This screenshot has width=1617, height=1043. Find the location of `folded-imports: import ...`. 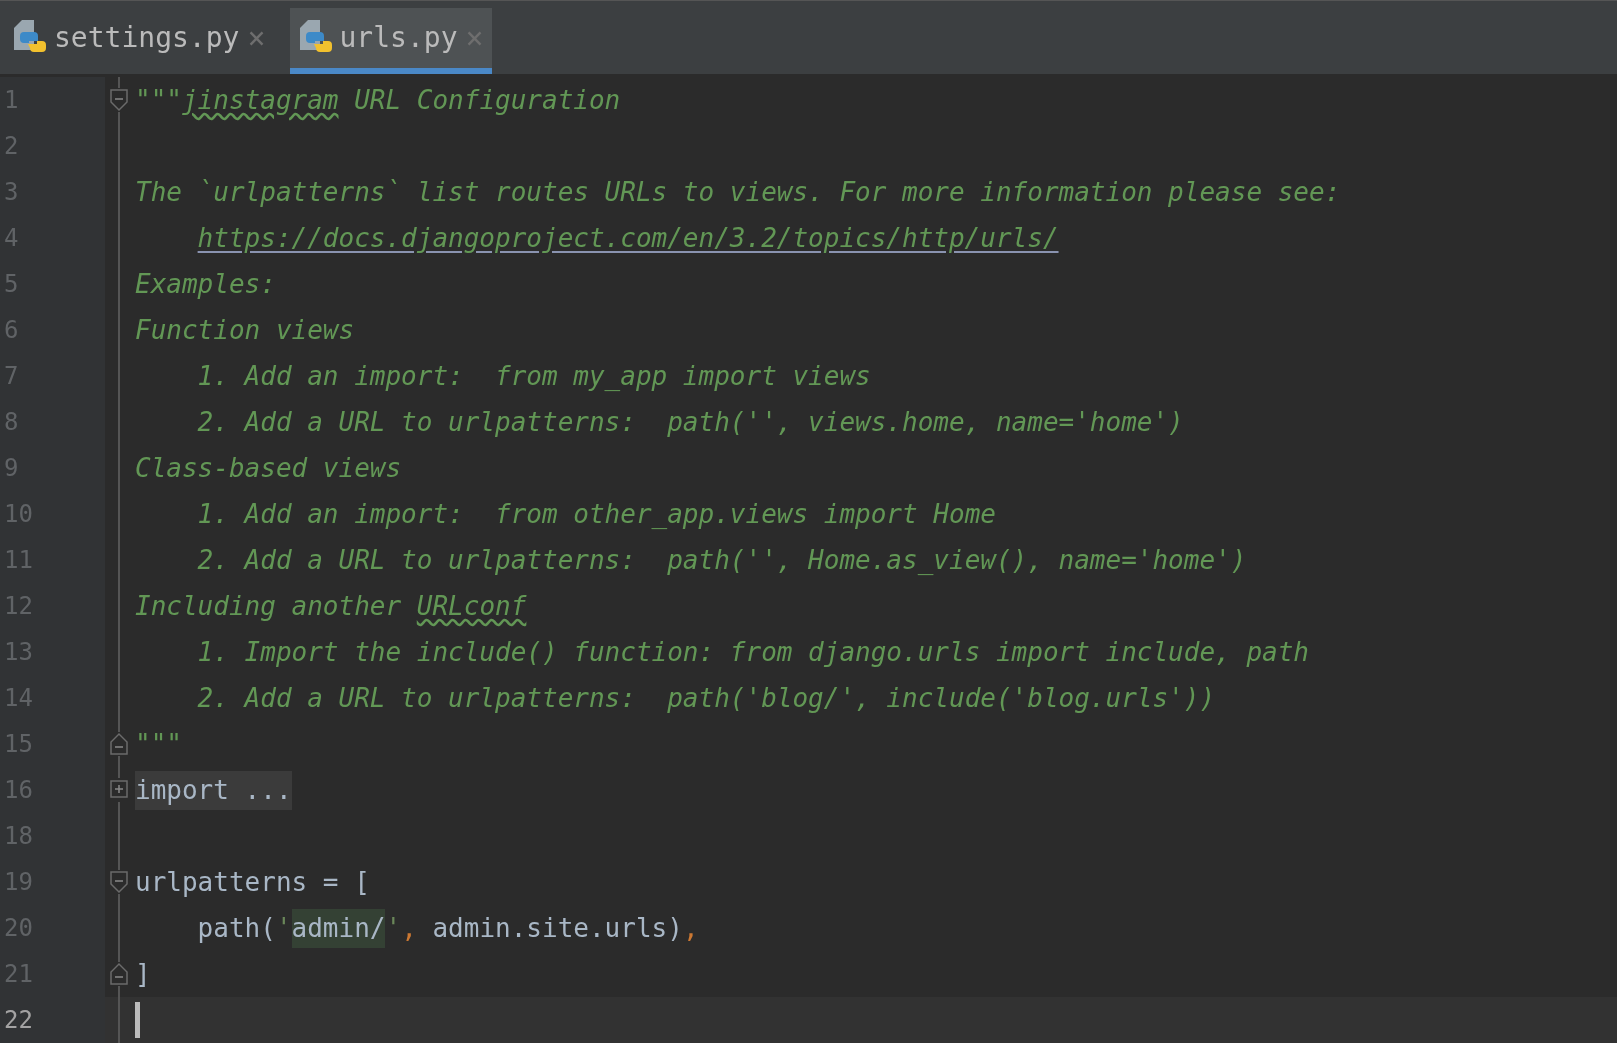

folded-imports: import ... is located at coordinates (213, 790).